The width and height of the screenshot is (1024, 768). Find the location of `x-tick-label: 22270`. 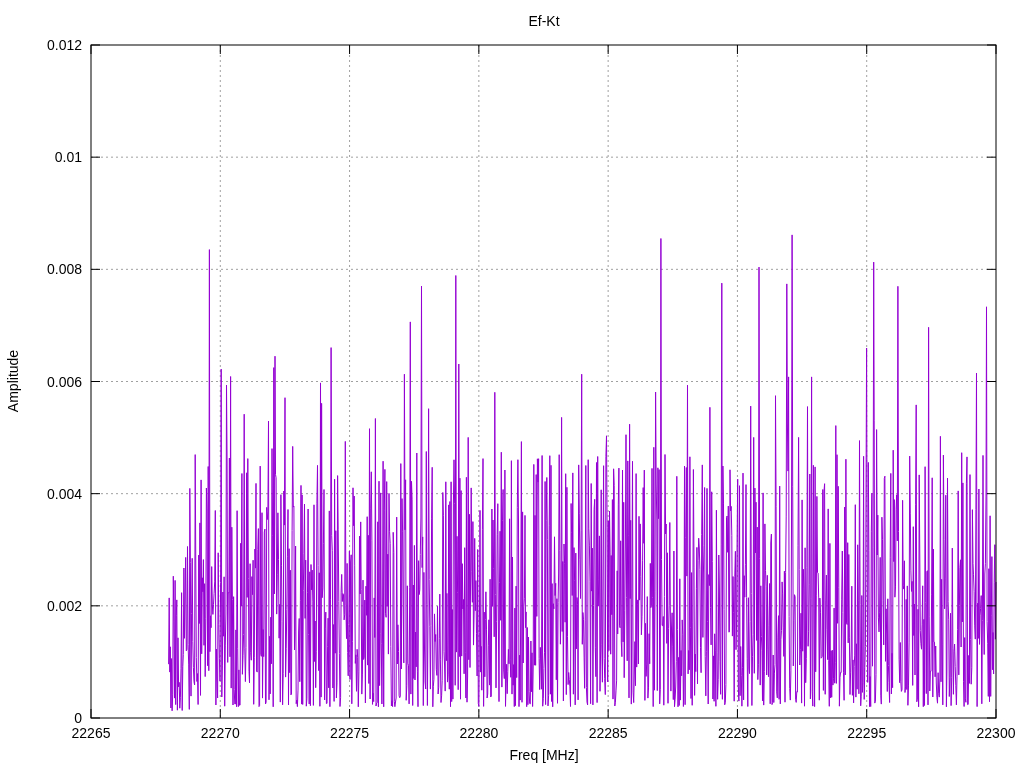

x-tick-label: 22270 is located at coordinates (220, 733).